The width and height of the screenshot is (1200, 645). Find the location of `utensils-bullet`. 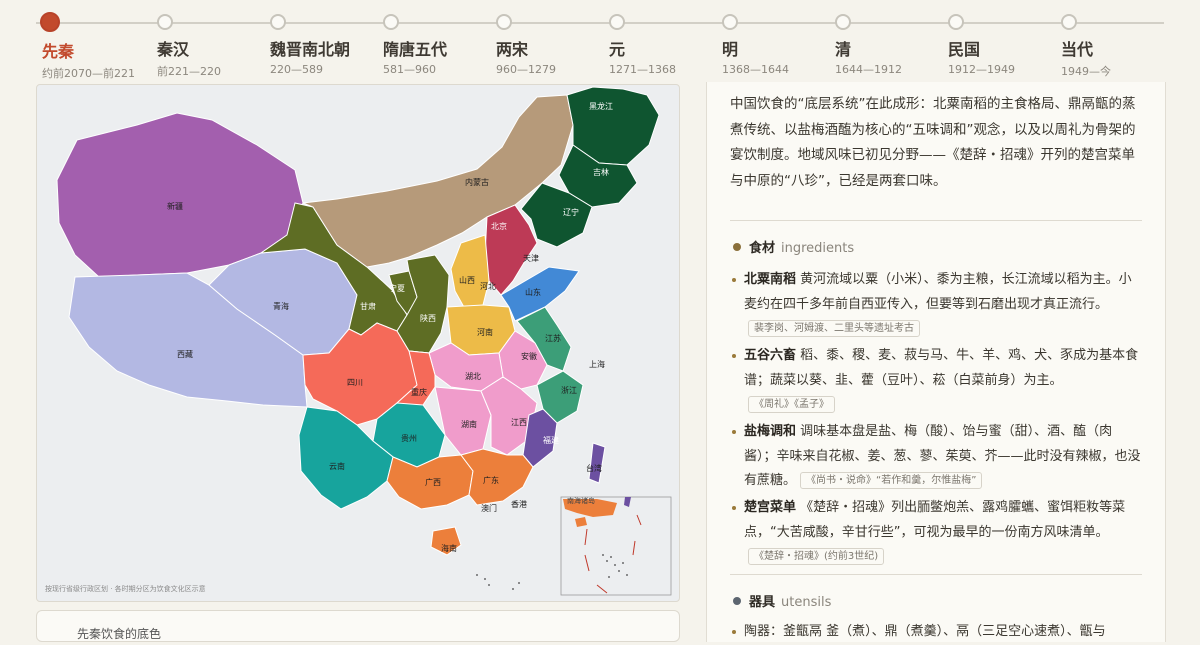

utensils-bullet is located at coordinates (737, 601).